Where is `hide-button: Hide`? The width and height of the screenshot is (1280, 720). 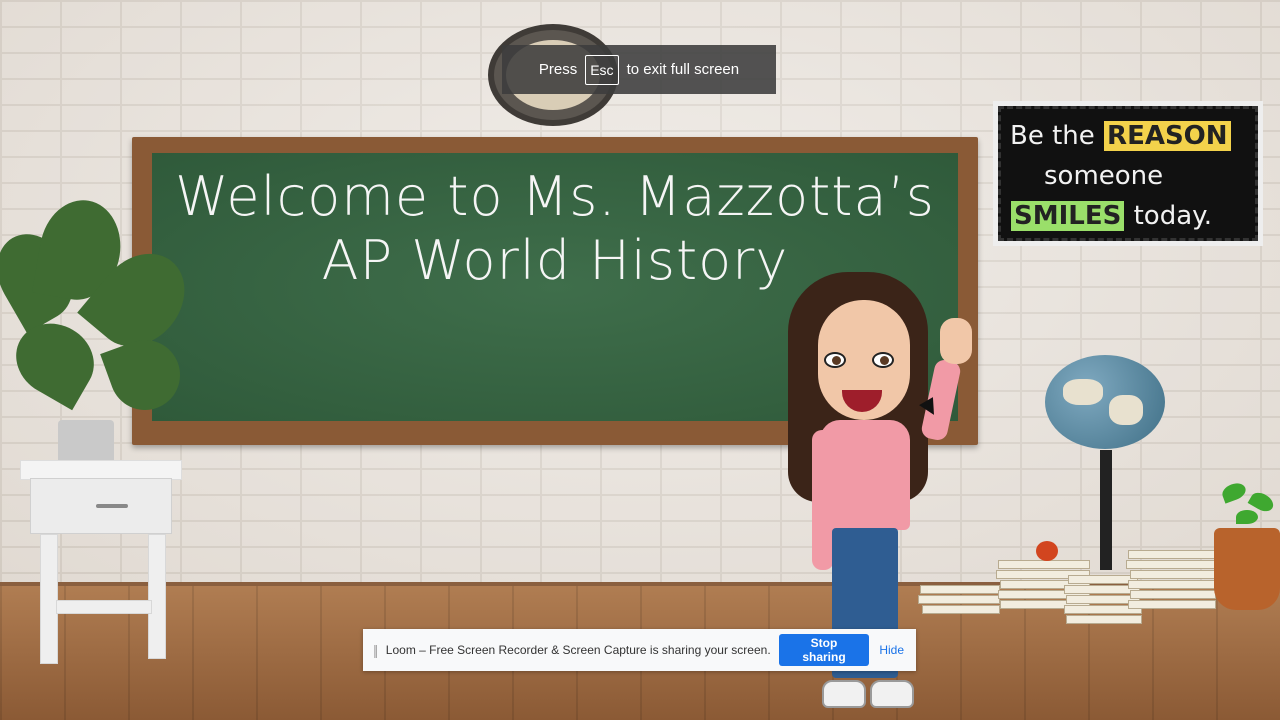 hide-button: Hide is located at coordinates (890, 650).